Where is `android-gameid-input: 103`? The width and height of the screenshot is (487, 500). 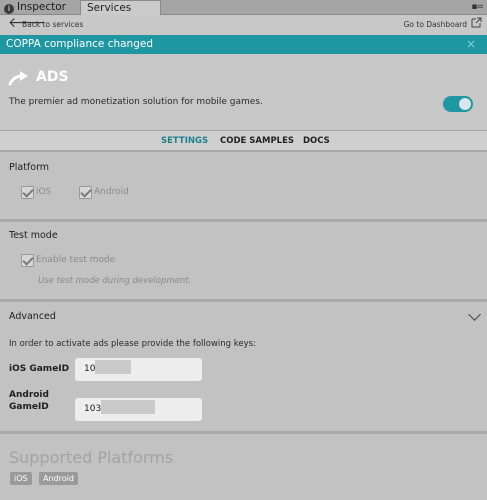 android-gameid-input: 103 is located at coordinates (138, 409).